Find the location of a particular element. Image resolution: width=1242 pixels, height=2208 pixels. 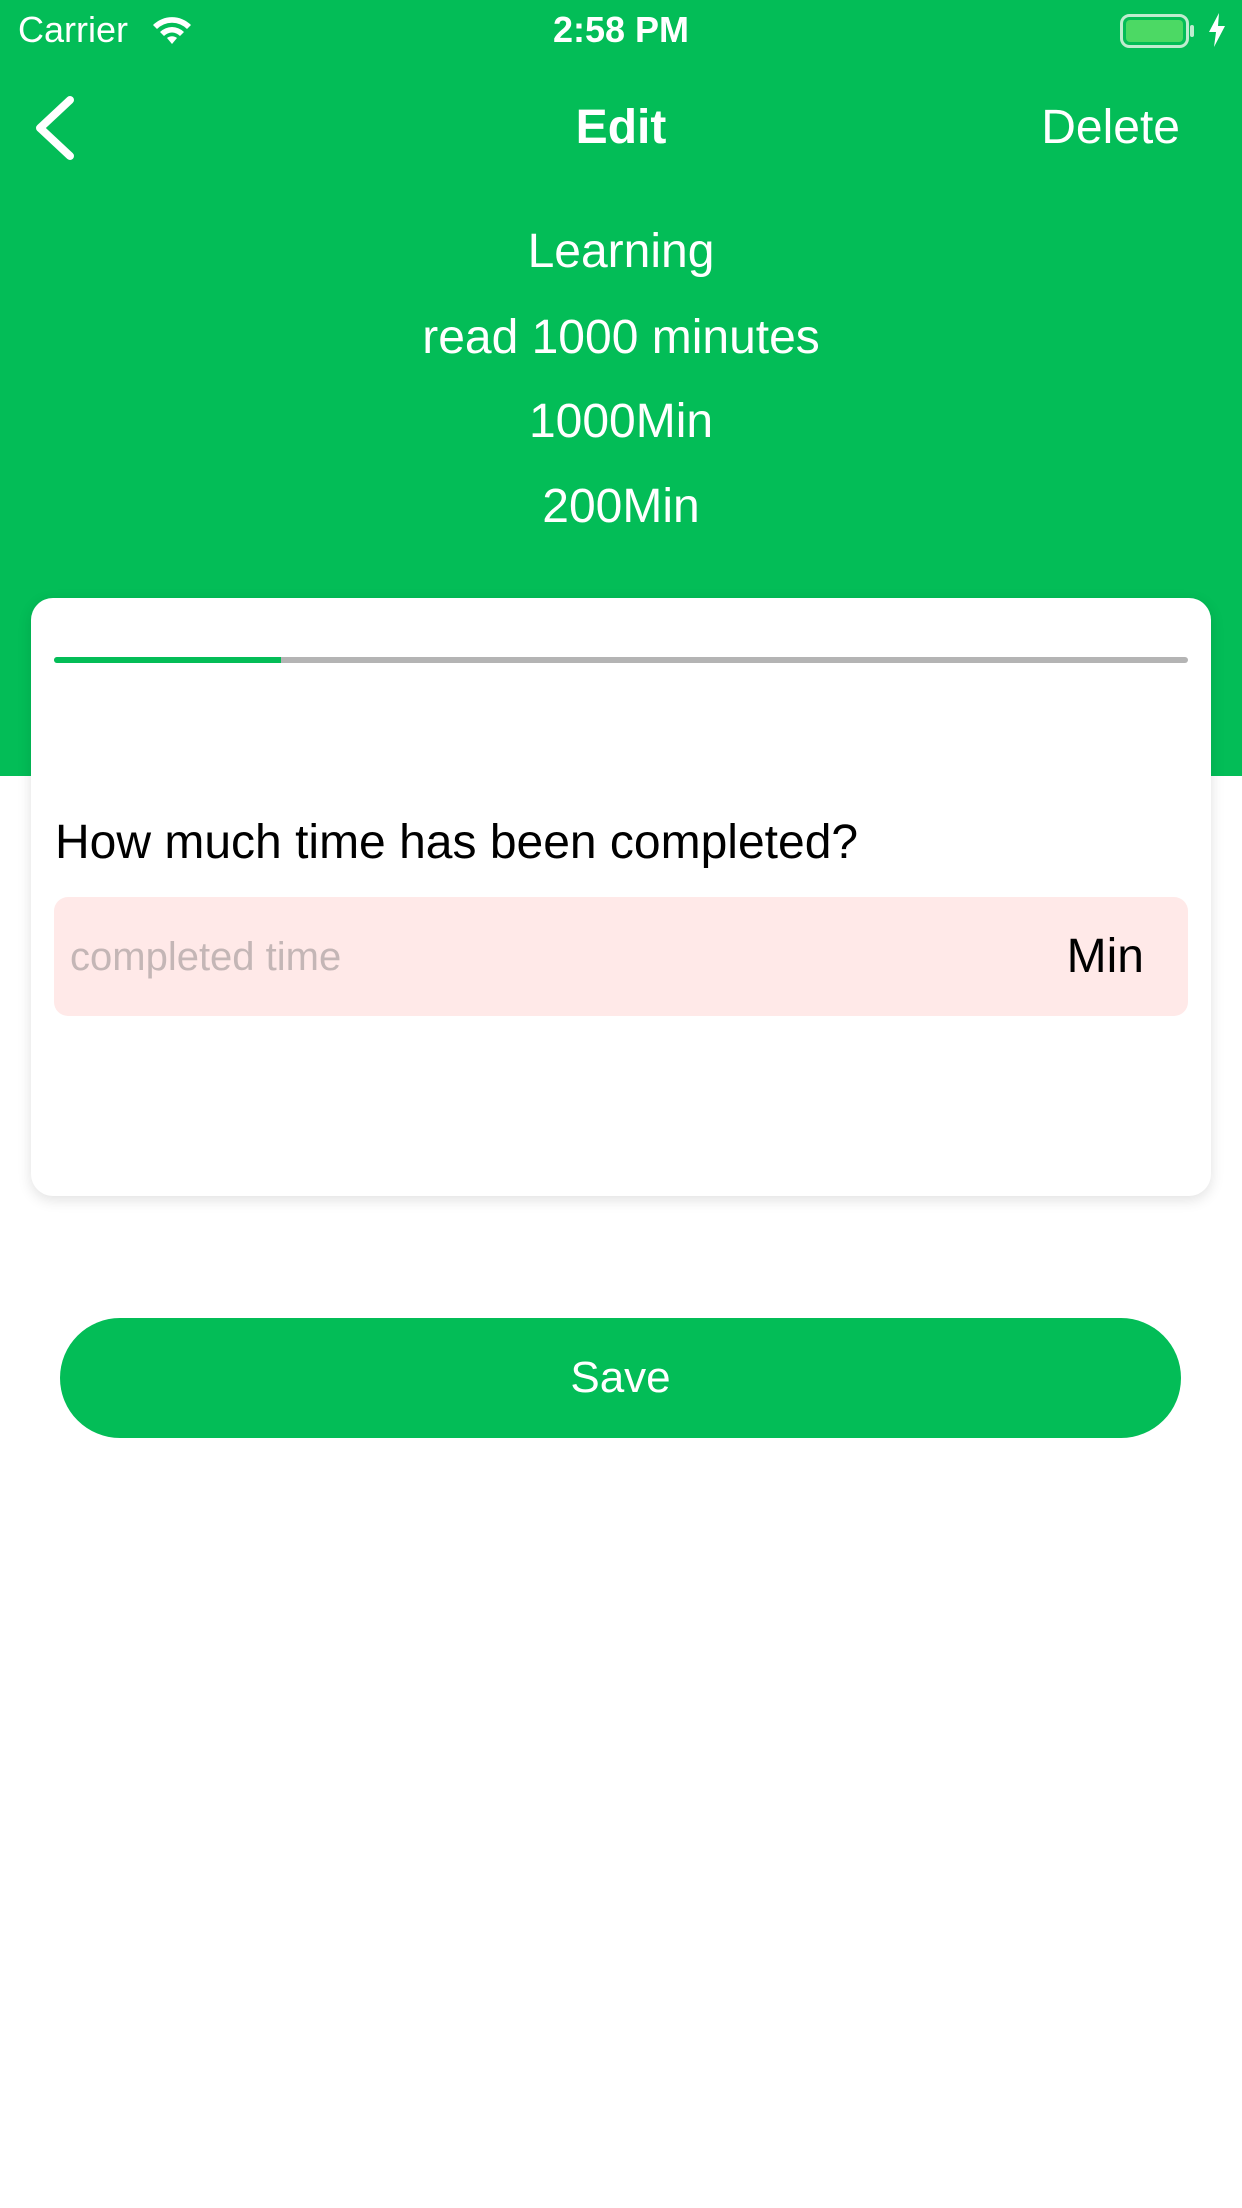

battery-icon is located at coordinates (1158, 31).